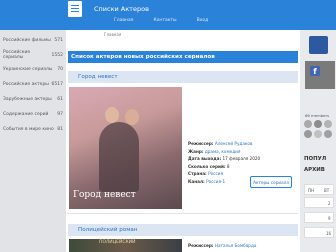 This screenshot has height=252, width=336. I want to click on genre-link: драма, комедия, so click(222, 151).